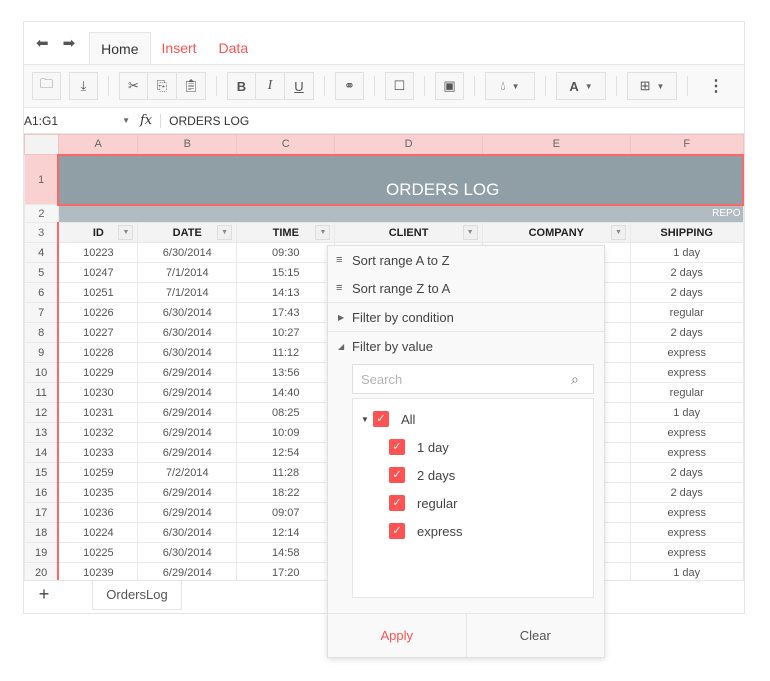 Image resolution: width=770 pixels, height=681 pixels. Describe the element at coordinates (686, 252) in the screenshot. I see `cell-shipping: 1 day` at that location.